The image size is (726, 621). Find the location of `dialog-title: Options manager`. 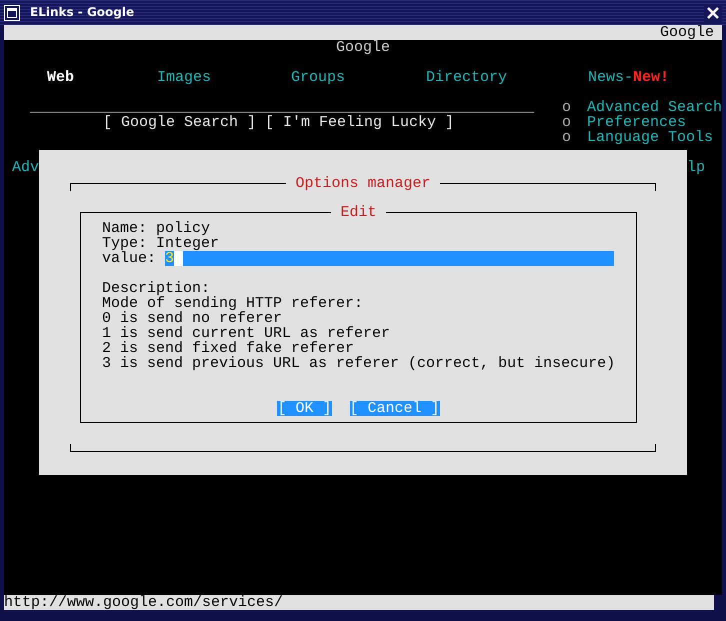

dialog-title: Options manager is located at coordinates (363, 183).